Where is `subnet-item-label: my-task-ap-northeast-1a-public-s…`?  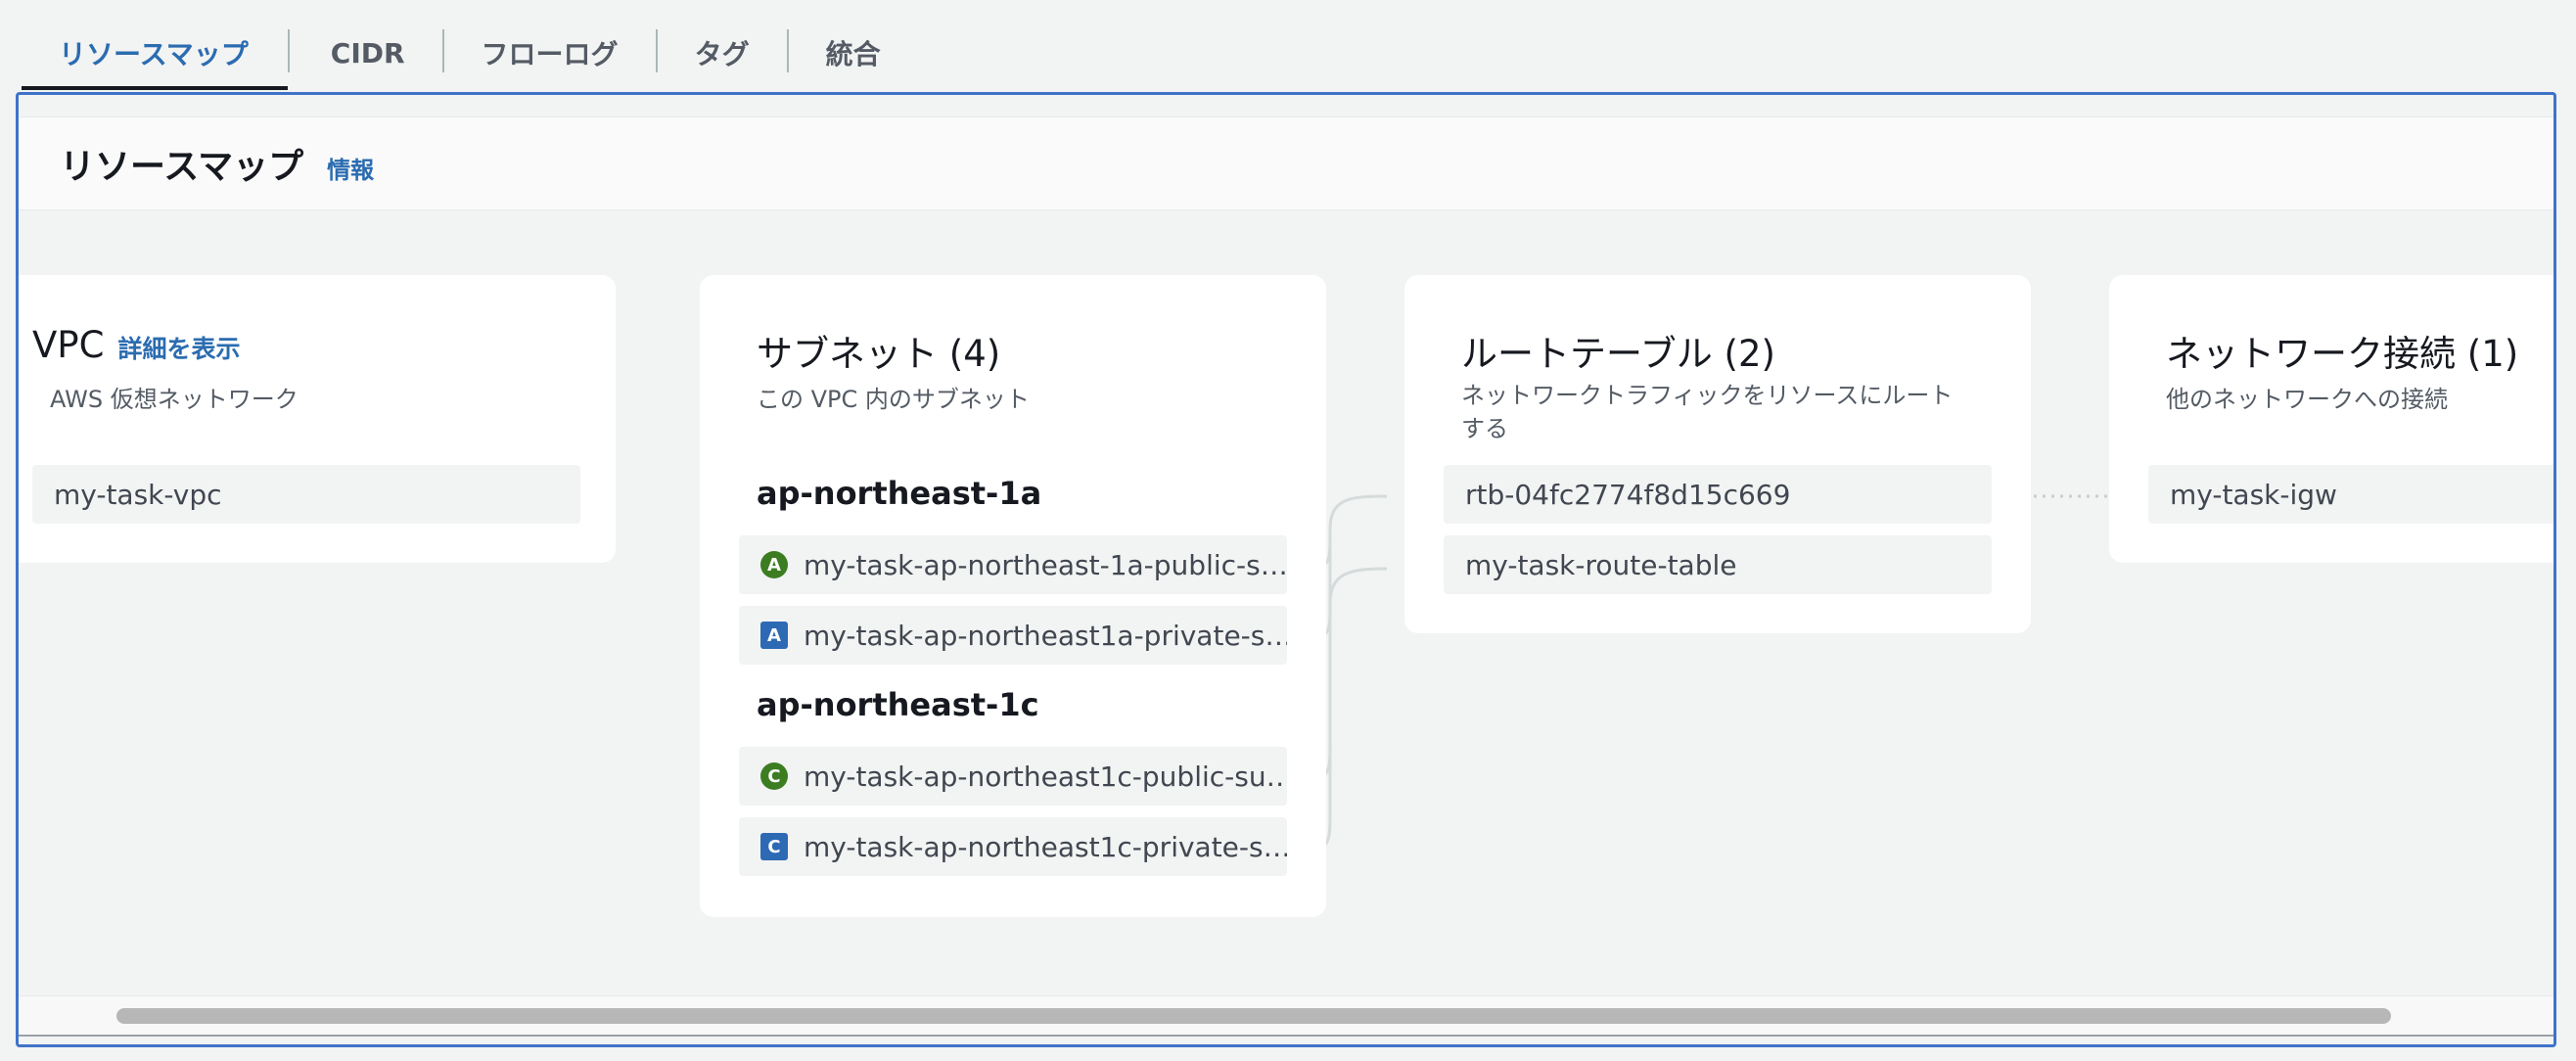
subnet-item-label: my-task-ap-northeast-1a-public-s… is located at coordinates (1045, 564).